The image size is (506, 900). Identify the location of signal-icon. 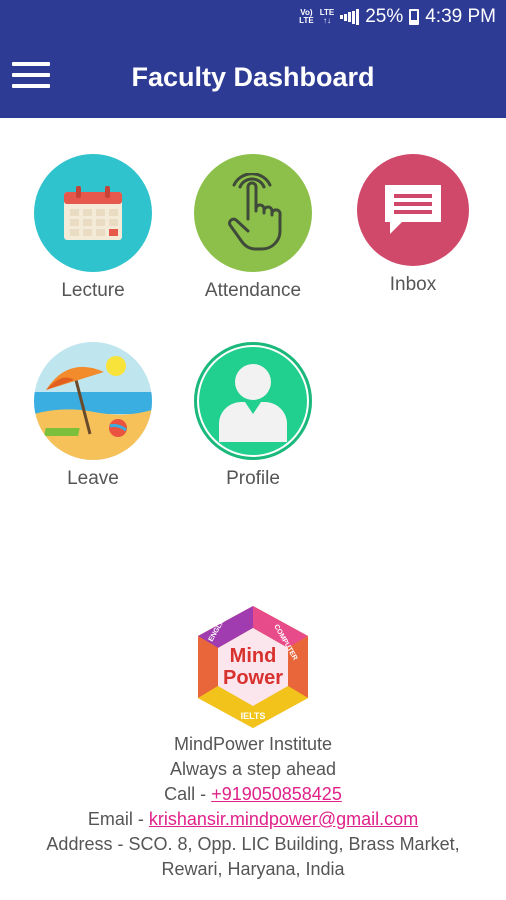
(350, 17).